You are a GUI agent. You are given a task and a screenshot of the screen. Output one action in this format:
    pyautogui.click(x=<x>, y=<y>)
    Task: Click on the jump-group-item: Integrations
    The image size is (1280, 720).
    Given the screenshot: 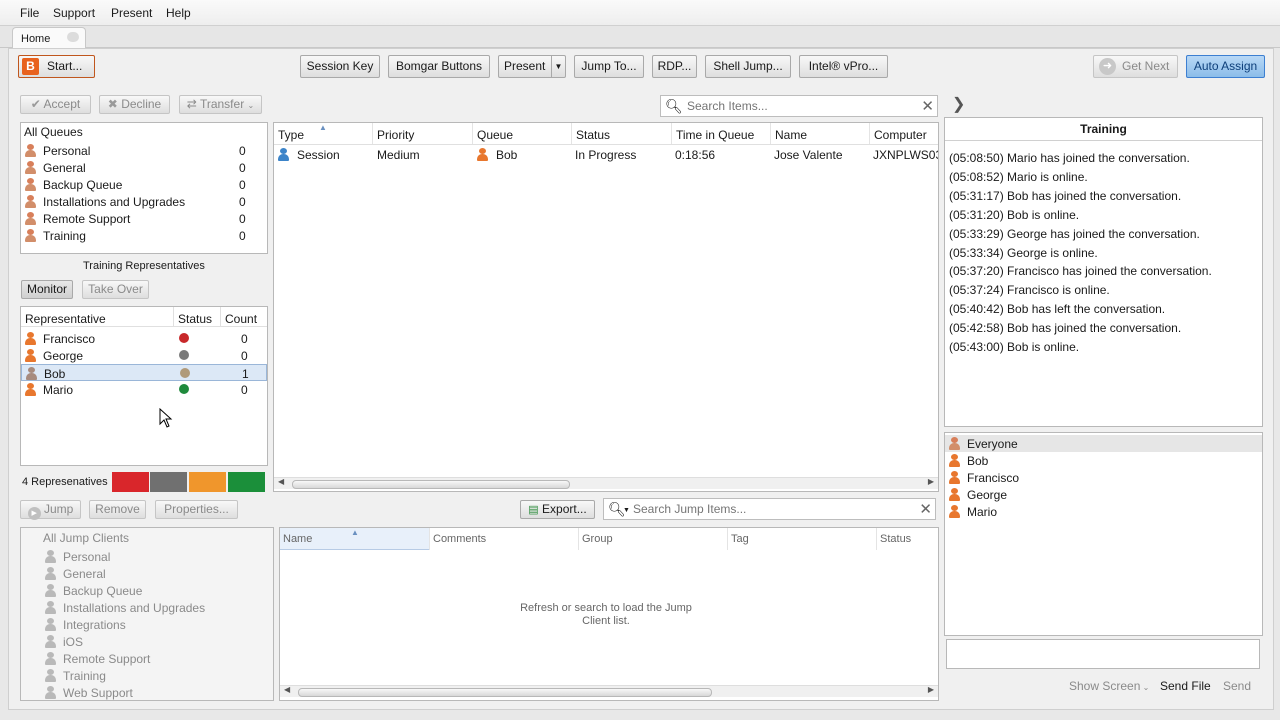 What is the action you would take?
    pyautogui.click(x=147, y=624)
    